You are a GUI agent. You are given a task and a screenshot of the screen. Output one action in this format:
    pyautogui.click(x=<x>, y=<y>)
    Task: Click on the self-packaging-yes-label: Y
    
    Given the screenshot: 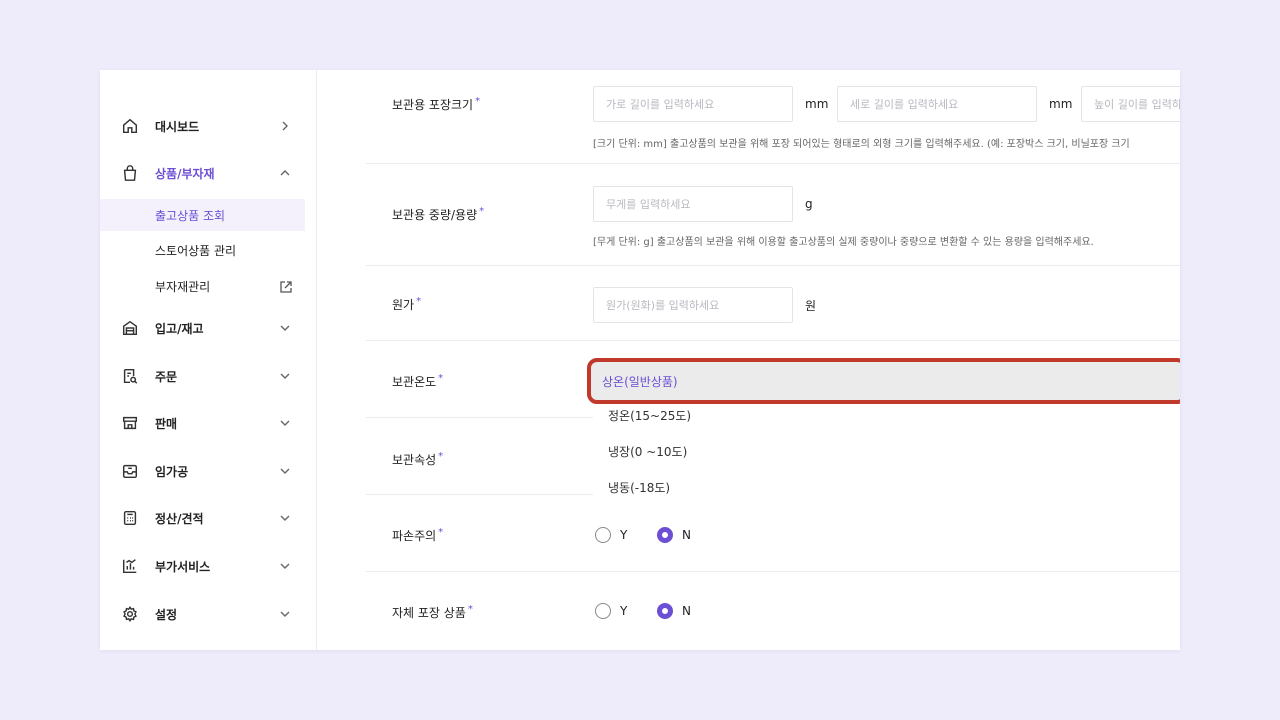 What is the action you would take?
    pyautogui.click(x=624, y=611)
    